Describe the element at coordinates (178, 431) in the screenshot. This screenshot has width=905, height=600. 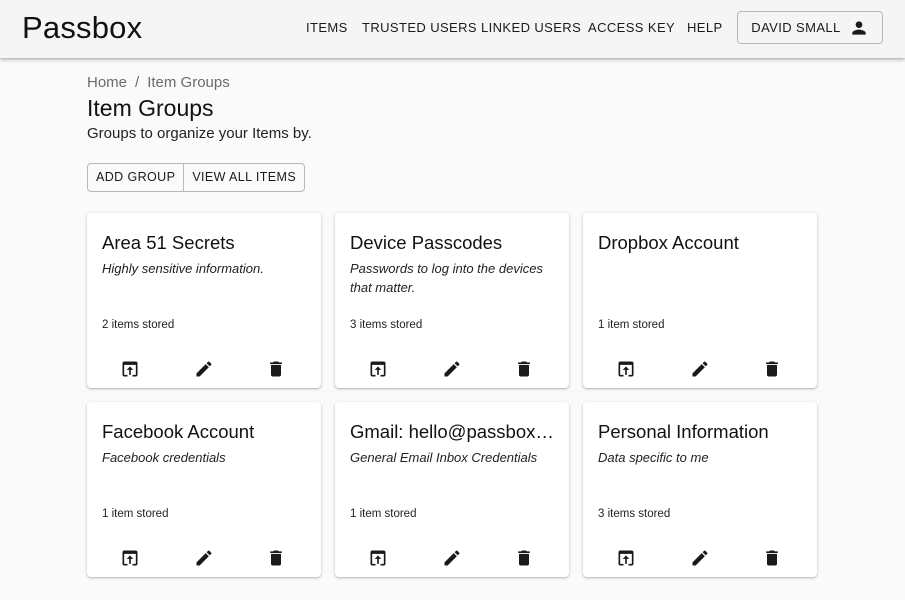
I see `group-card-title: Facebook Account` at that location.